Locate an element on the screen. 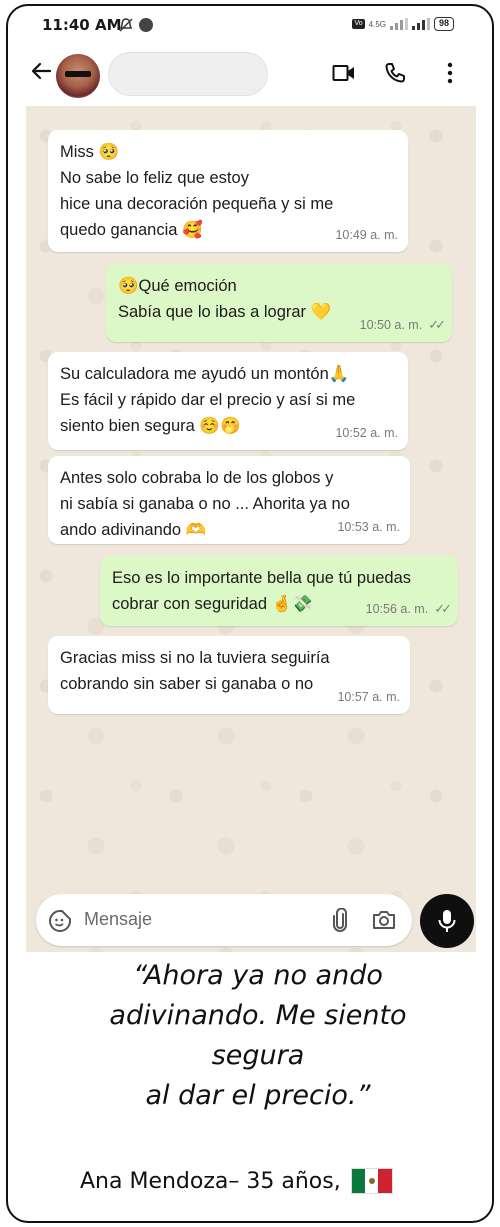 This screenshot has height=1227, width=500. status-time: 11:40 AM is located at coordinates (82, 25).